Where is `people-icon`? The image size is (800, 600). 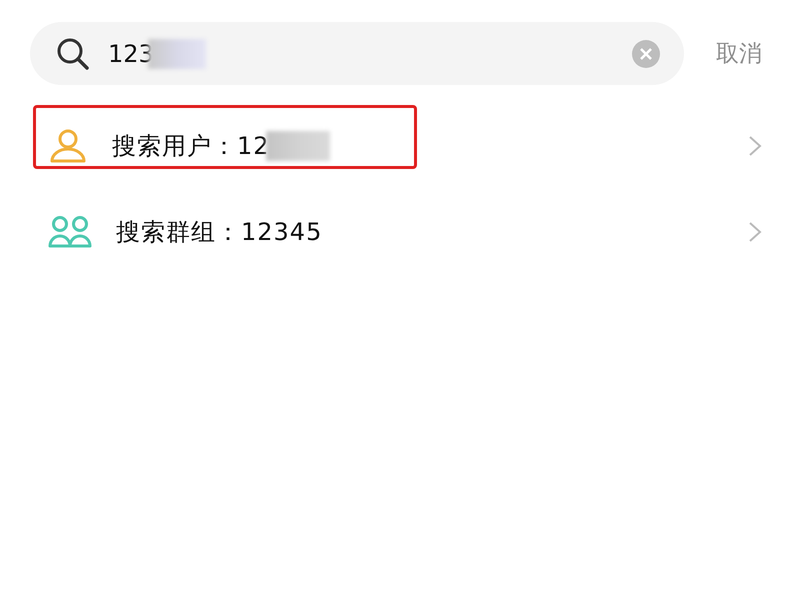 people-icon is located at coordinates (70, 232).